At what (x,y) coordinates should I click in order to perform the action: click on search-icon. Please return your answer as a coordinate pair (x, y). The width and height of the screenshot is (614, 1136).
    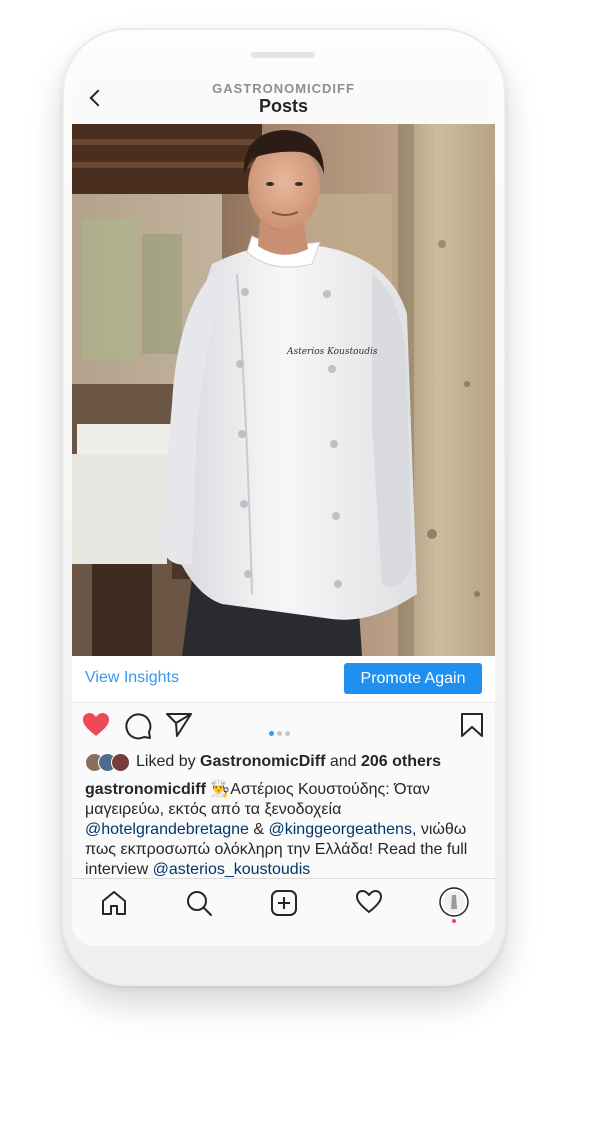
    Looking at the image, I should click on (199, 903).